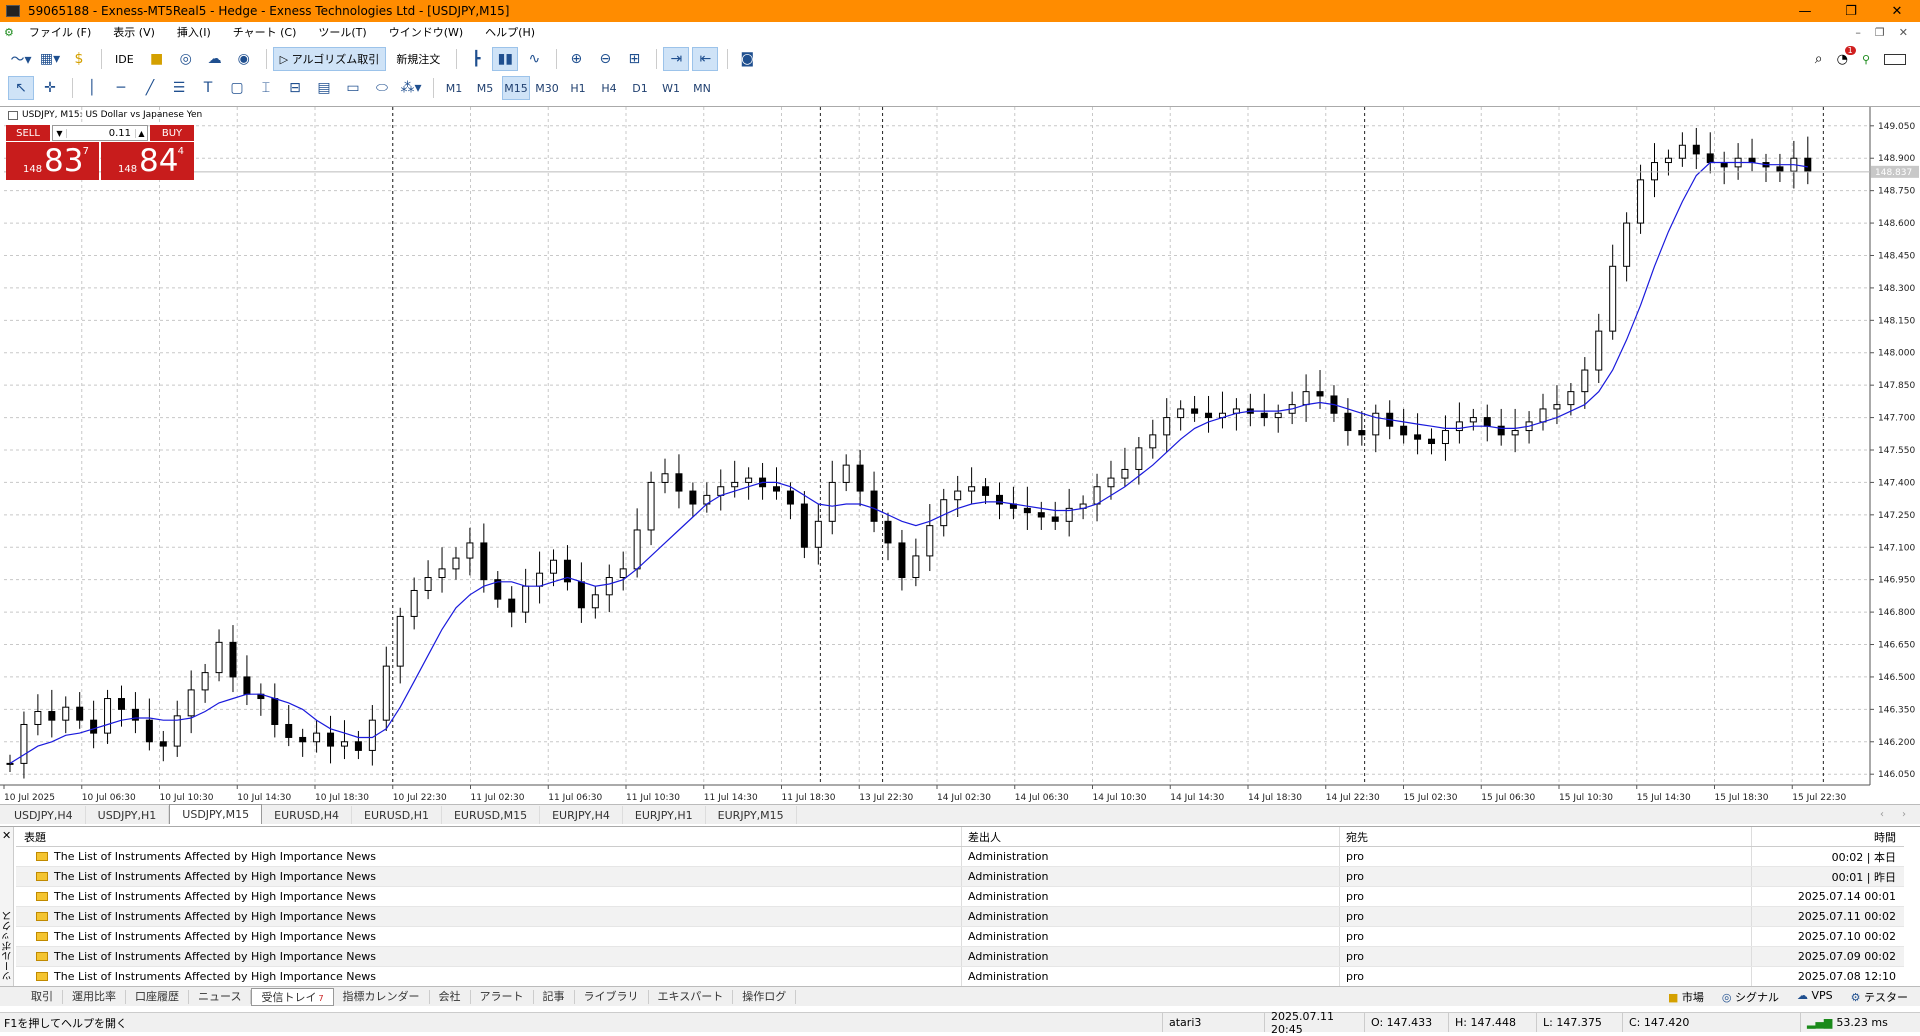  Describe the element at coordinates (194, 32) in the screenshot. I see `menu-insert: 挿入(I)` at that location.